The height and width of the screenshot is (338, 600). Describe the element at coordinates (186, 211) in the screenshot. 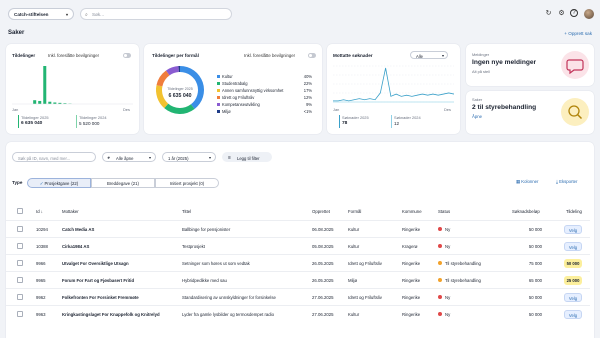

I see `header-tittel: Tittel` at that location.